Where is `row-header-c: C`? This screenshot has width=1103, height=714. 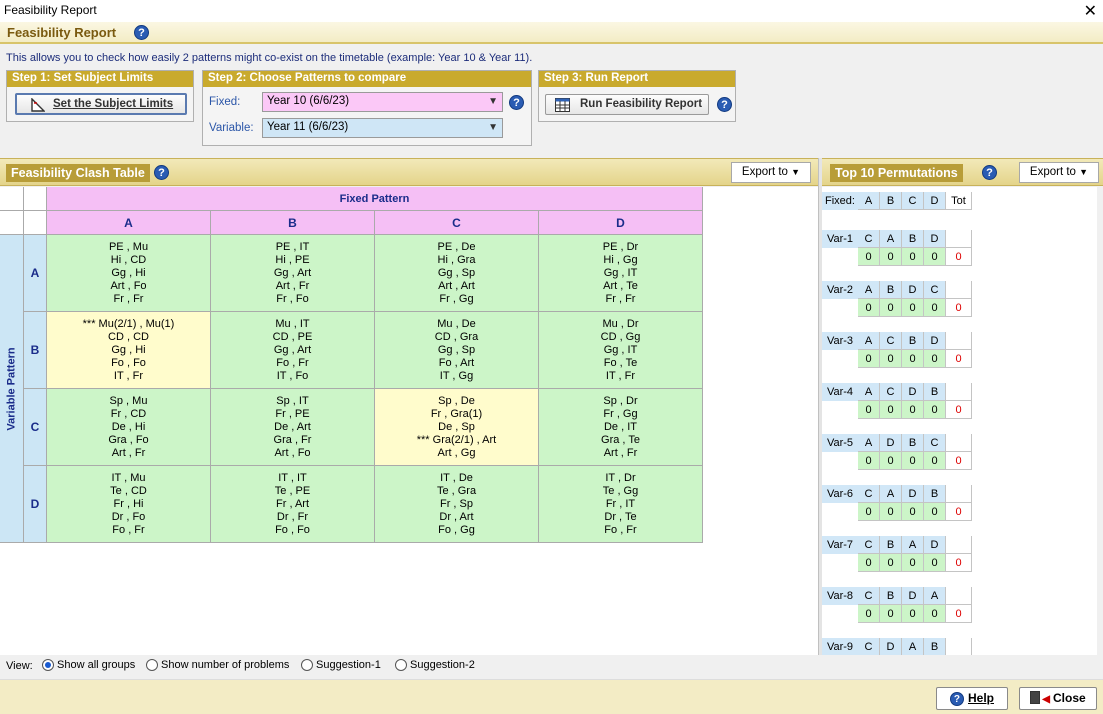 row-header-c: C is located at coordinates (35, 427).